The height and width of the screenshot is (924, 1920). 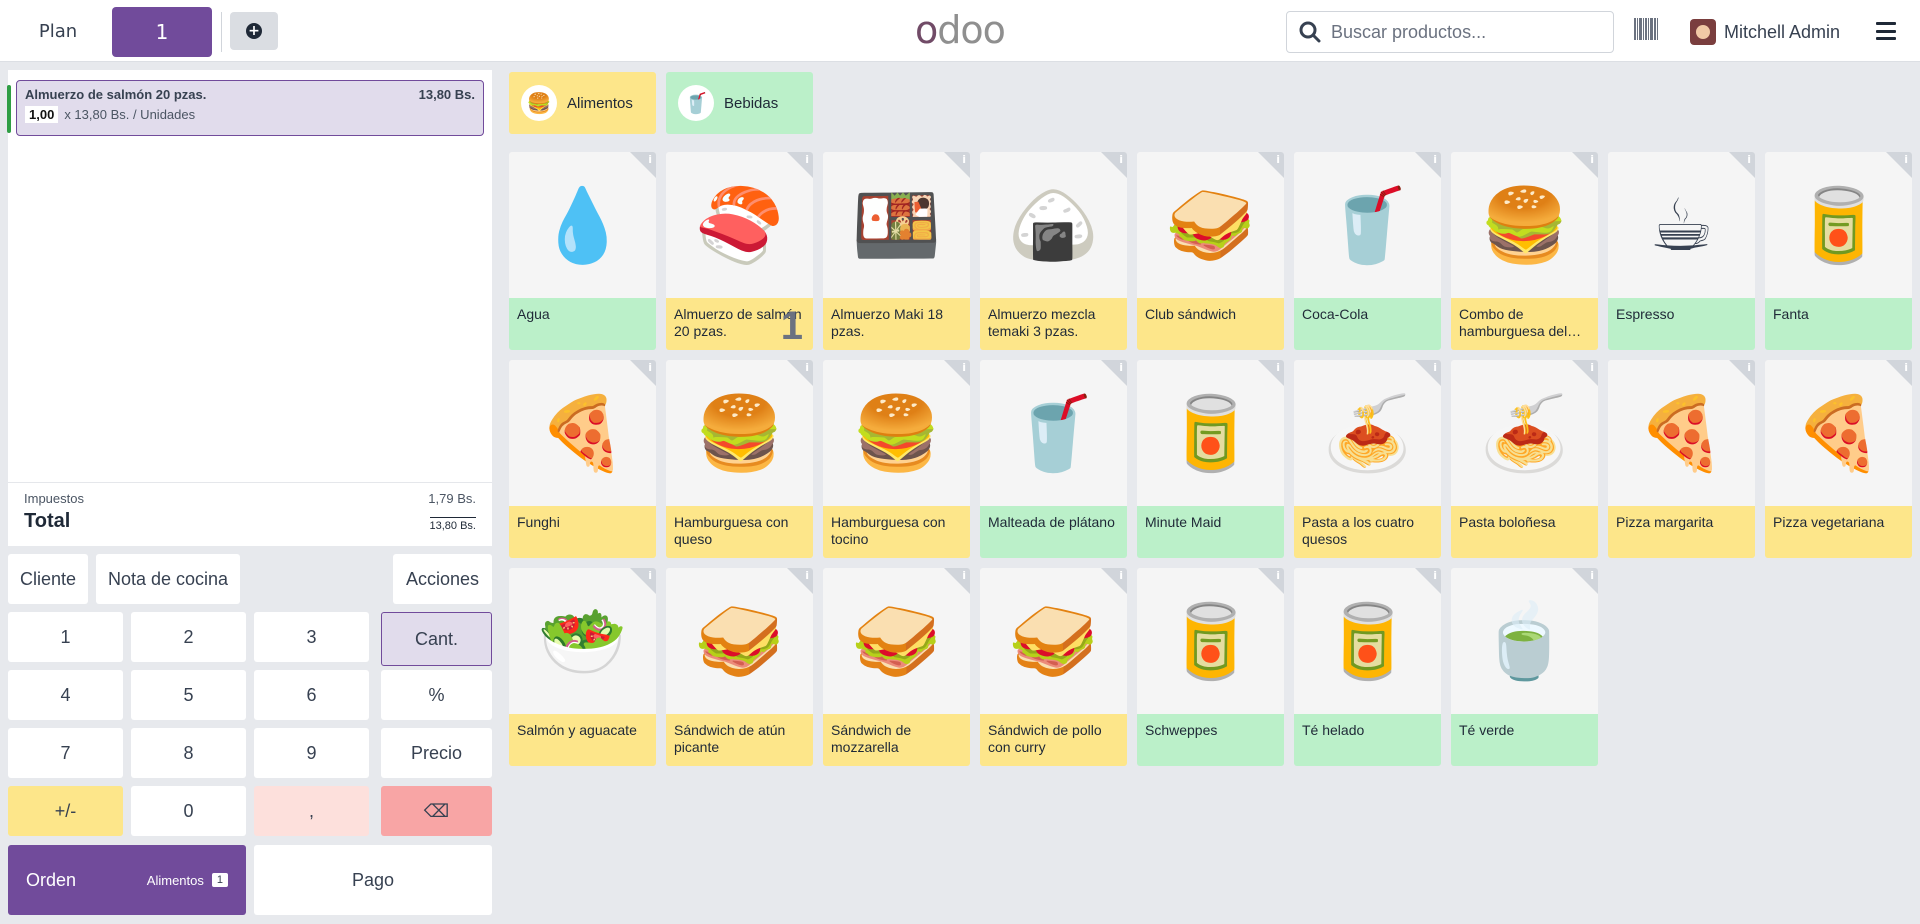 What do you see at coordinates (1210, 251) in the screenshot?
I see `product-card: 🥪 i Club sándwich` at bounding box center [1210, 251].